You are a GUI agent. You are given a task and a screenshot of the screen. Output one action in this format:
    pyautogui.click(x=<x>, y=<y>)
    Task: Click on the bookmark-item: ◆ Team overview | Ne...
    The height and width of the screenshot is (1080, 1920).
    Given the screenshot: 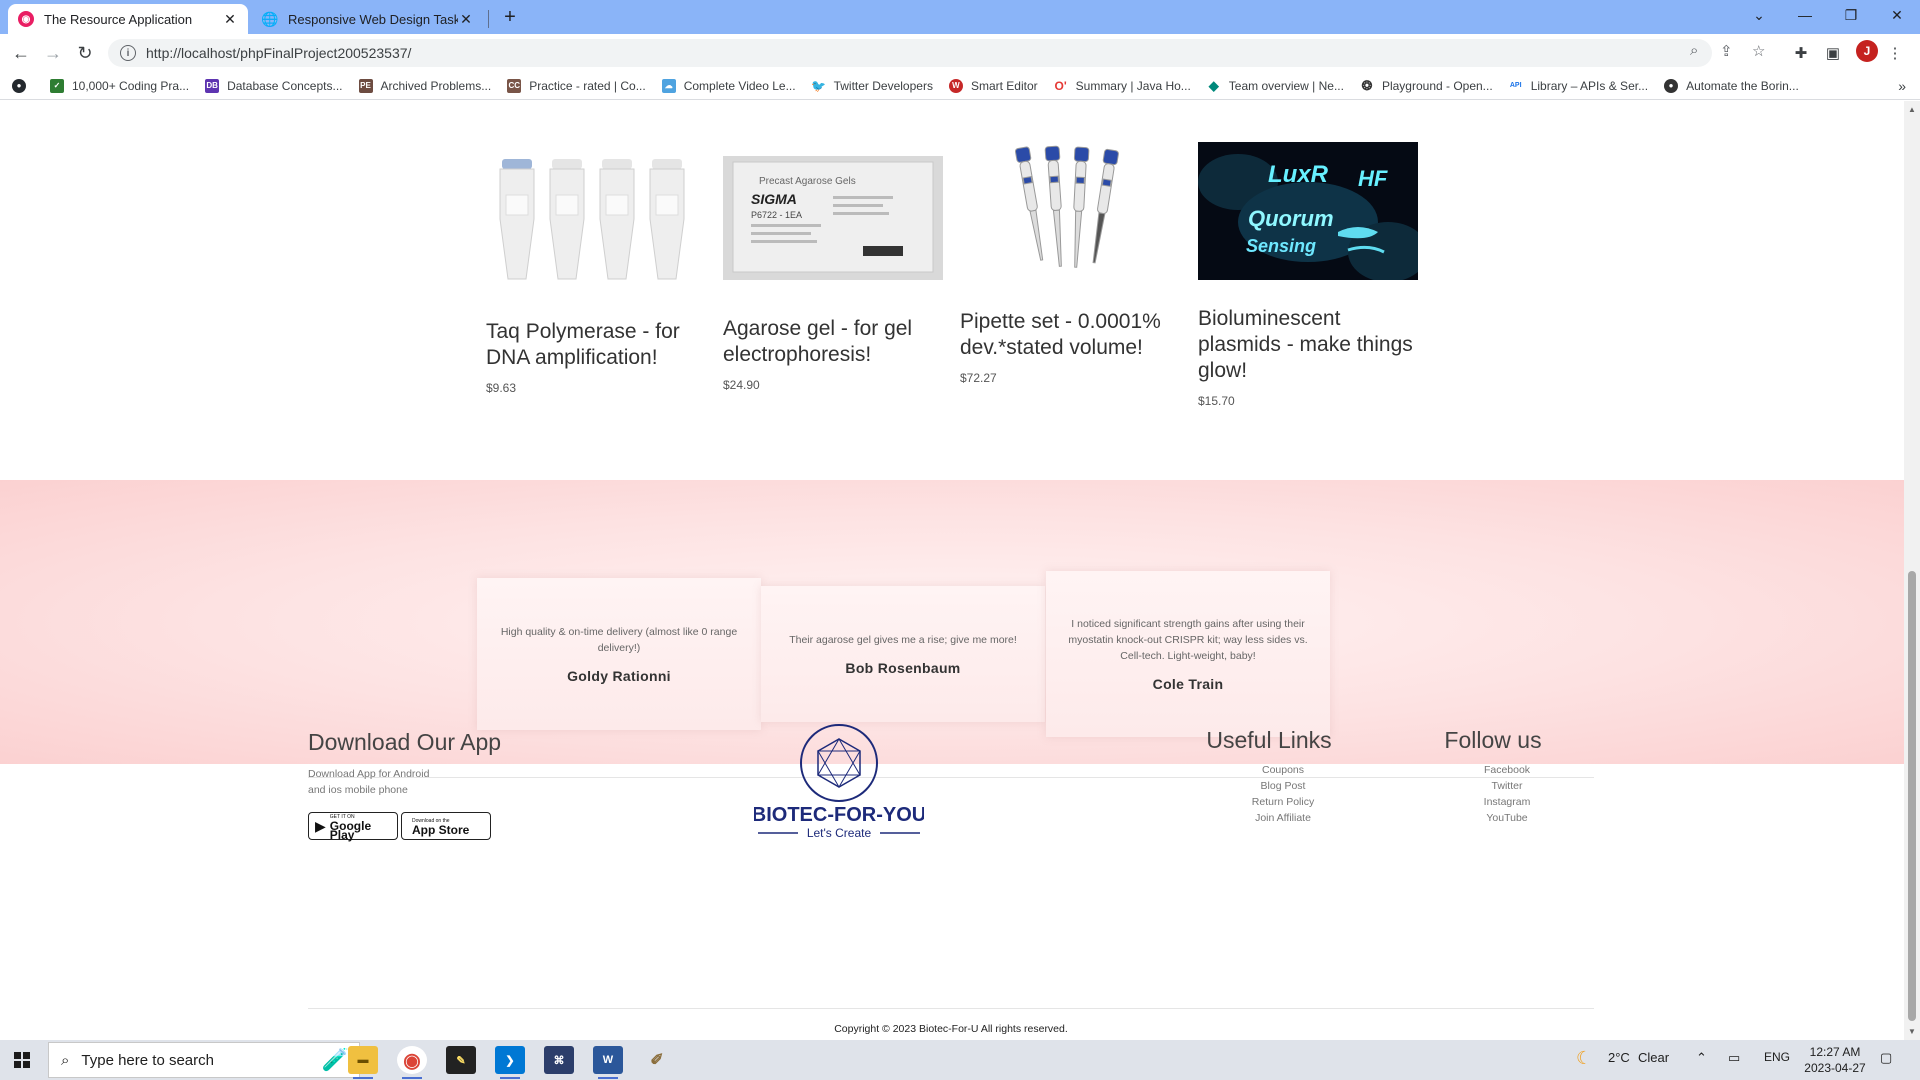 What is the action you would take?
    pyautogui.click(x=1275, y=85)
    